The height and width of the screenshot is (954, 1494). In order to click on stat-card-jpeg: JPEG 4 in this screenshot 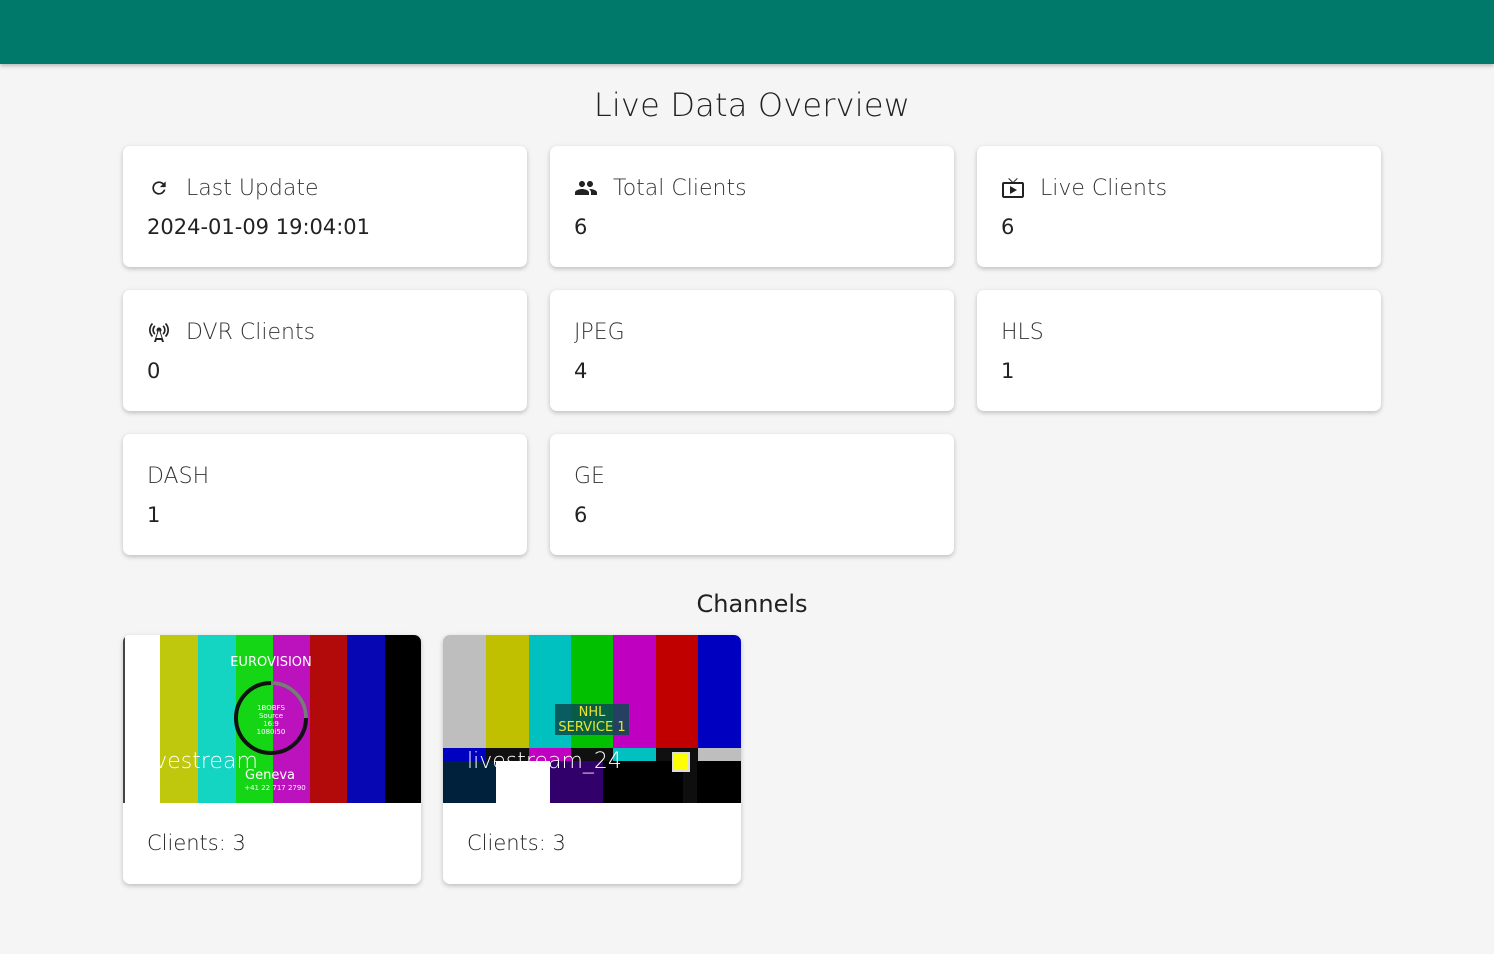, I will do `click(752, 350)`.